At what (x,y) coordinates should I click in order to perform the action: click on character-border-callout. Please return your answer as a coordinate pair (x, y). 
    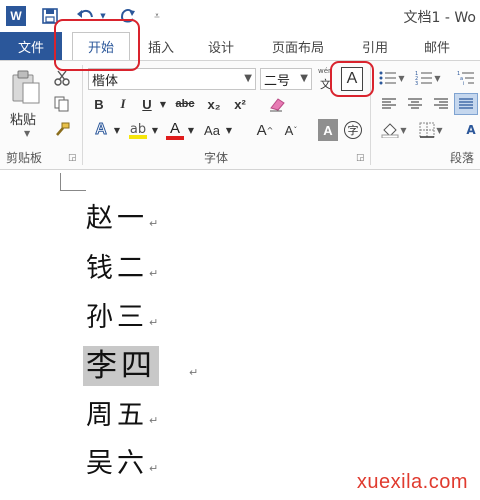
    Looking at the image, I should click on (352, 79).